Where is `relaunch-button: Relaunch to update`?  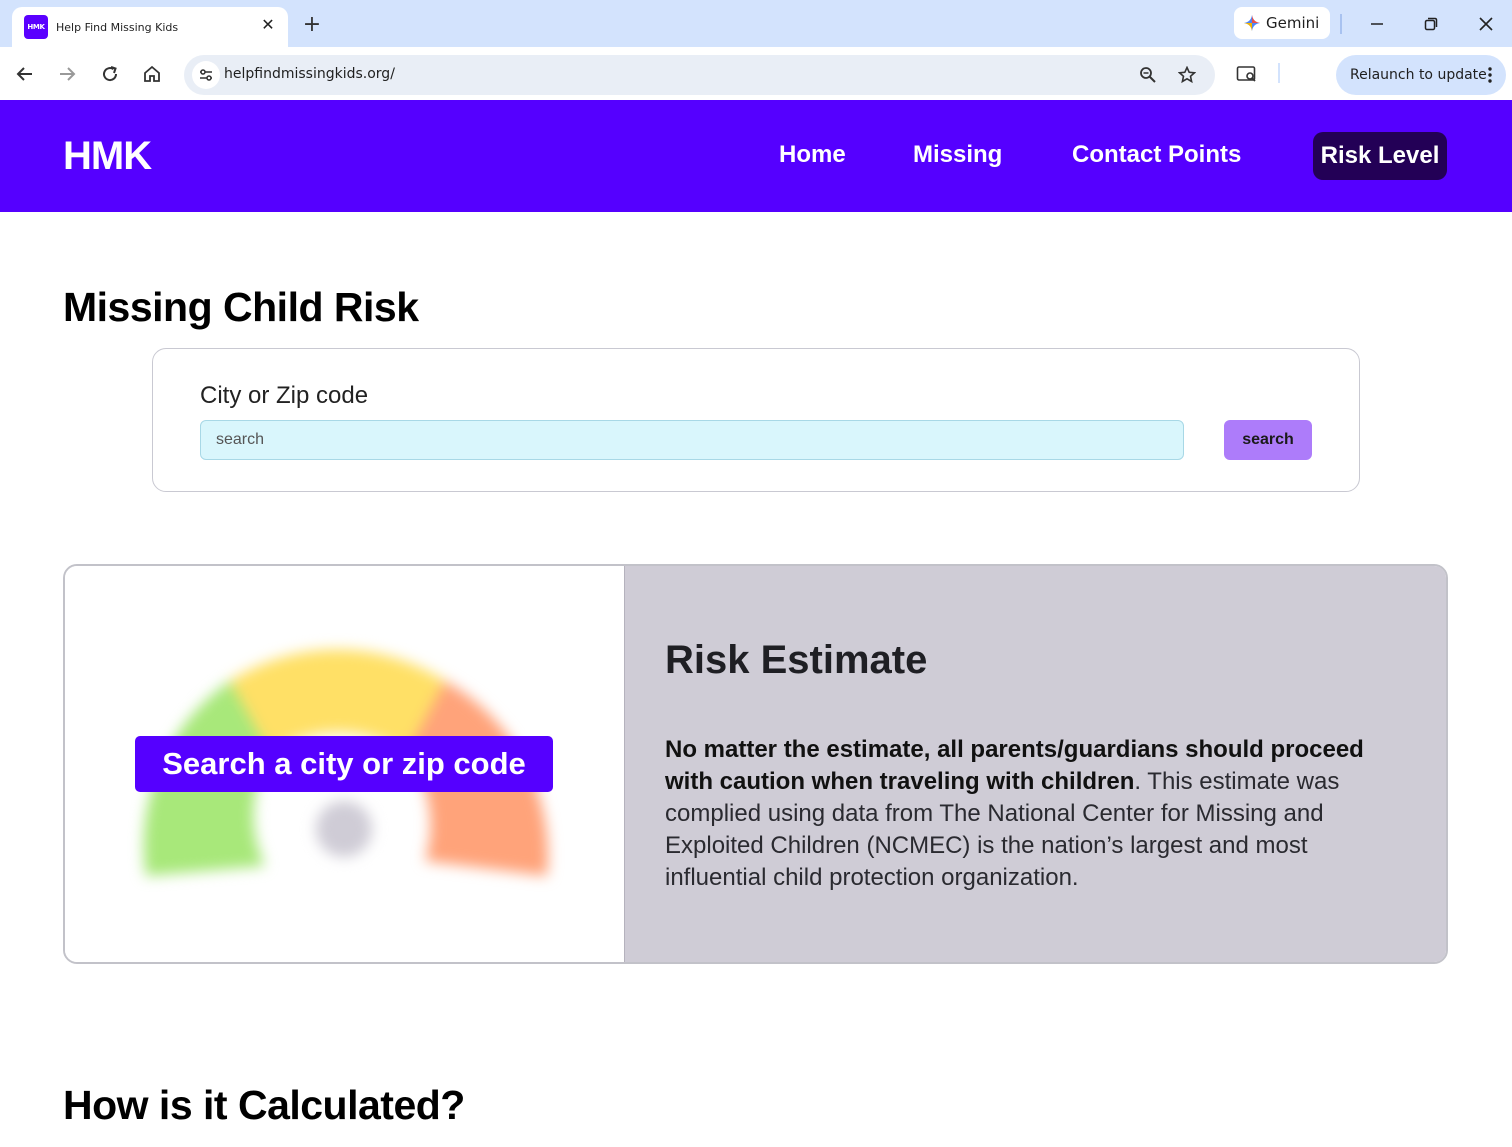
relaunch-button: Relaunch to update is located at coordinates (1421, 75).